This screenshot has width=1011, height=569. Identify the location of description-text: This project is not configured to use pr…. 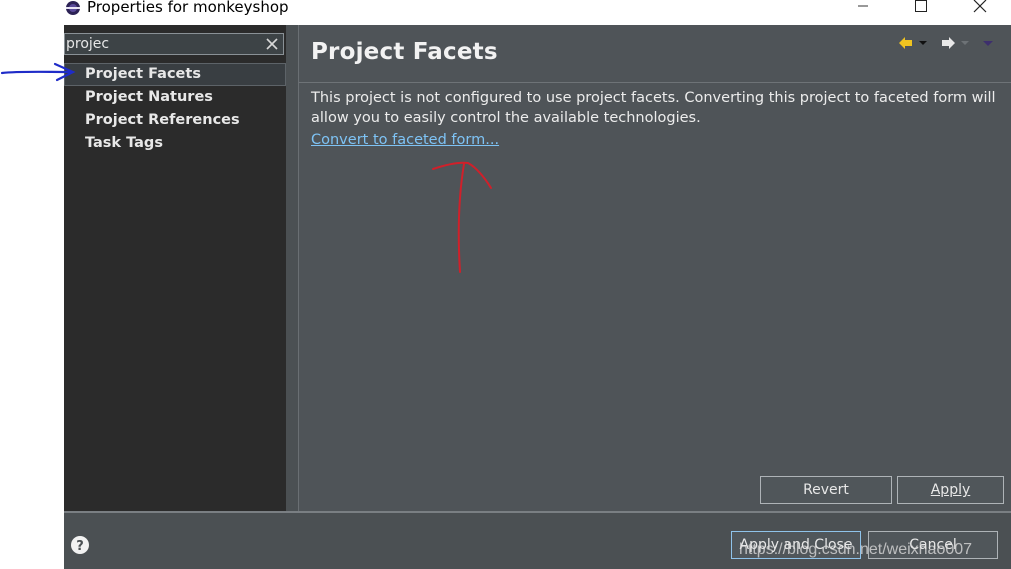
(653, 108).